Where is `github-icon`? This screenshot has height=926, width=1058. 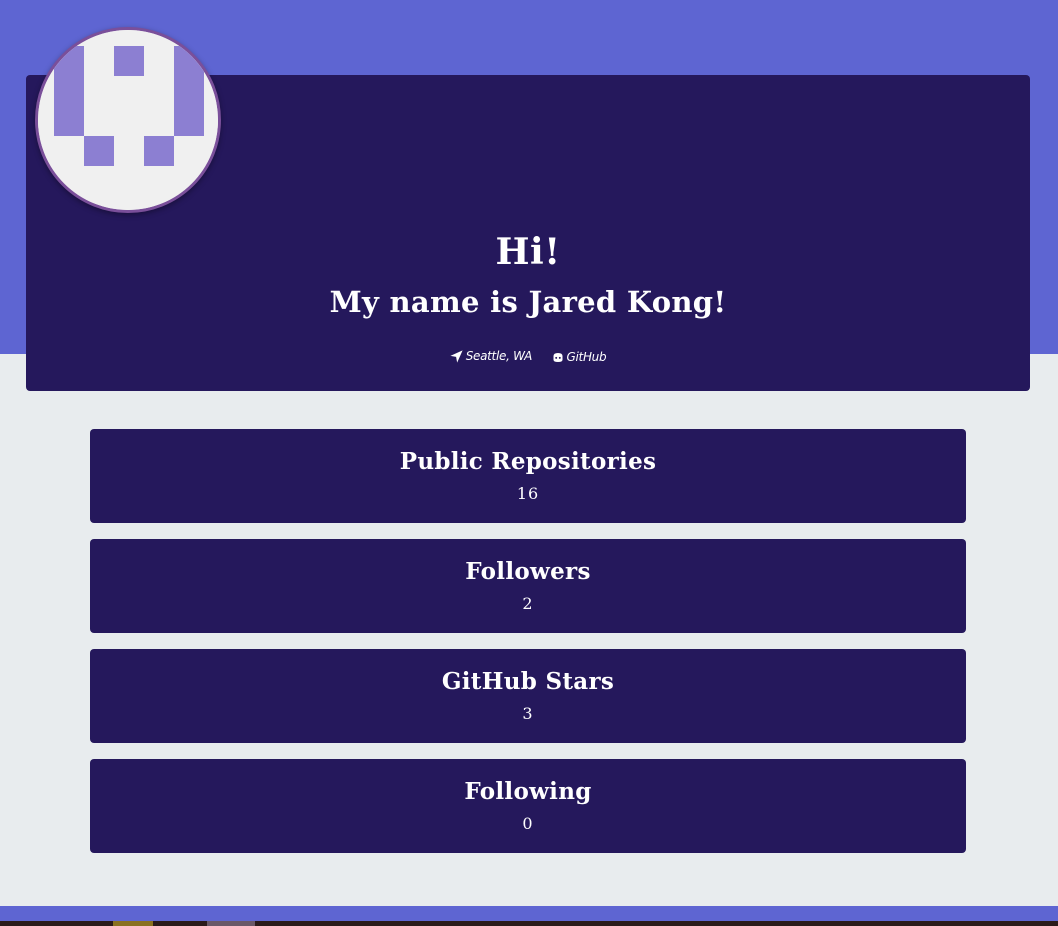 github-icon is located at coordinates (558, 357).